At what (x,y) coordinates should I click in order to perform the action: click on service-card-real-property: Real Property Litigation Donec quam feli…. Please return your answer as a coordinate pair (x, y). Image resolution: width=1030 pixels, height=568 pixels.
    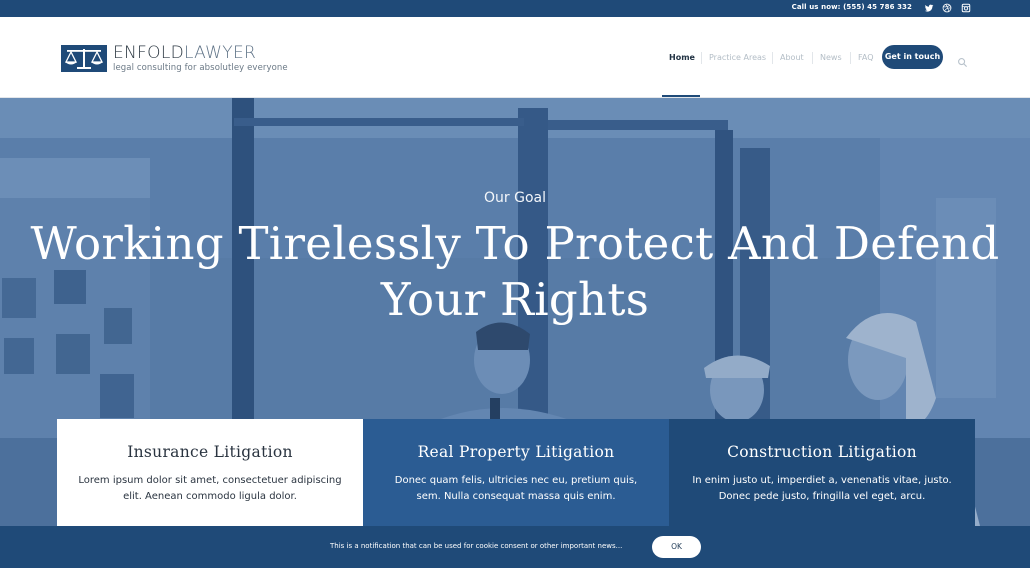
    Looking at the image, I should click on (516, 472).